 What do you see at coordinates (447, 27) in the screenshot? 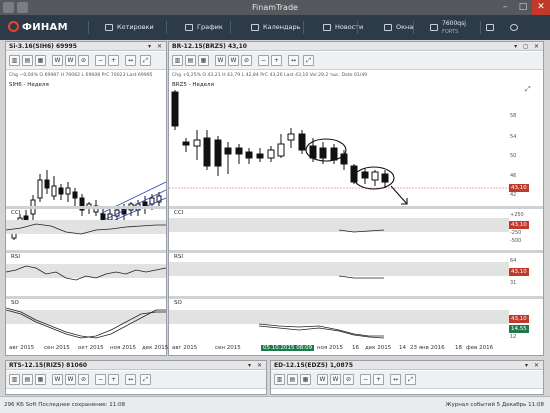
I see `account-selector: 7600qsj FORTS` at bounding box center [447, 27].